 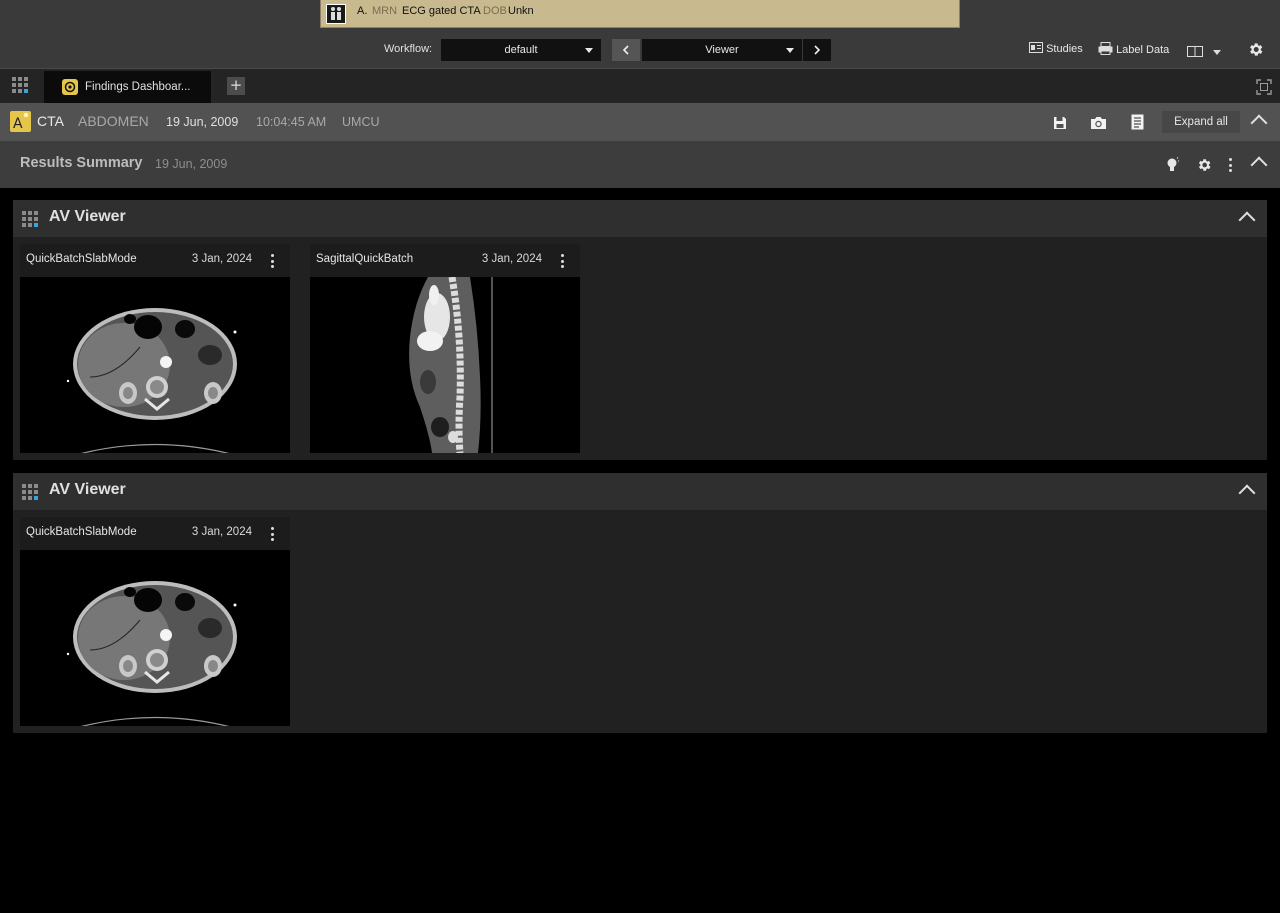 I want to click on dob-label: DOB, so click(x=495, y=11).